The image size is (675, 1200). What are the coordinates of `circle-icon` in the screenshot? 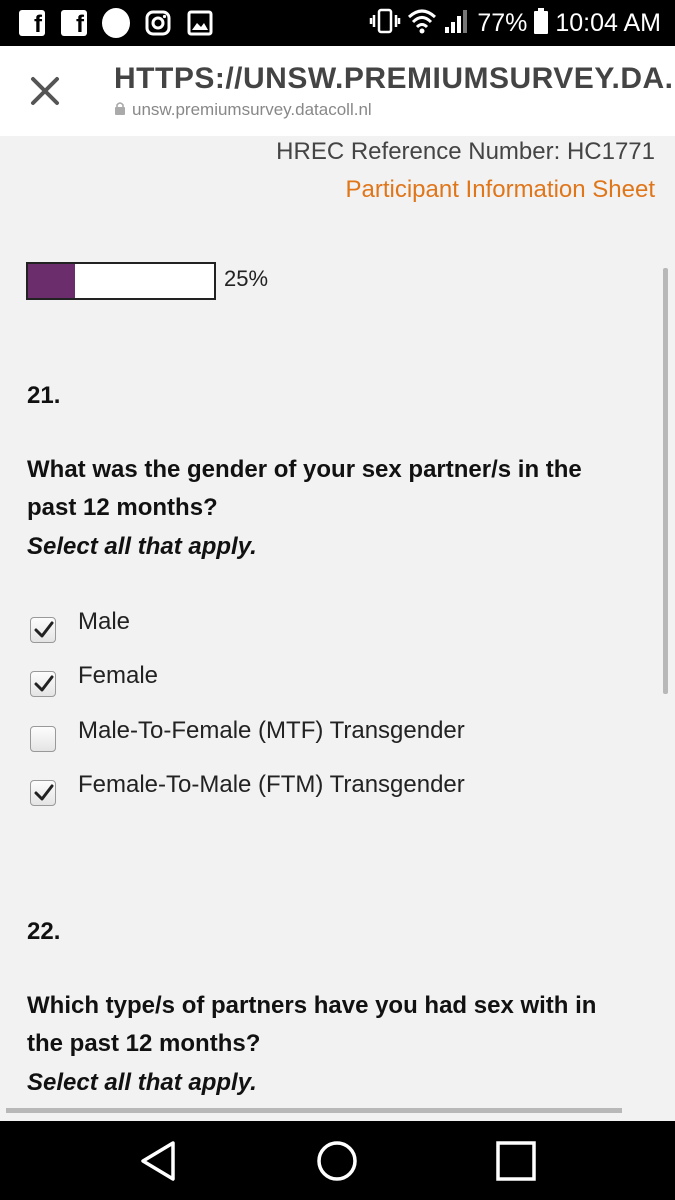 It's located at (116, 23).